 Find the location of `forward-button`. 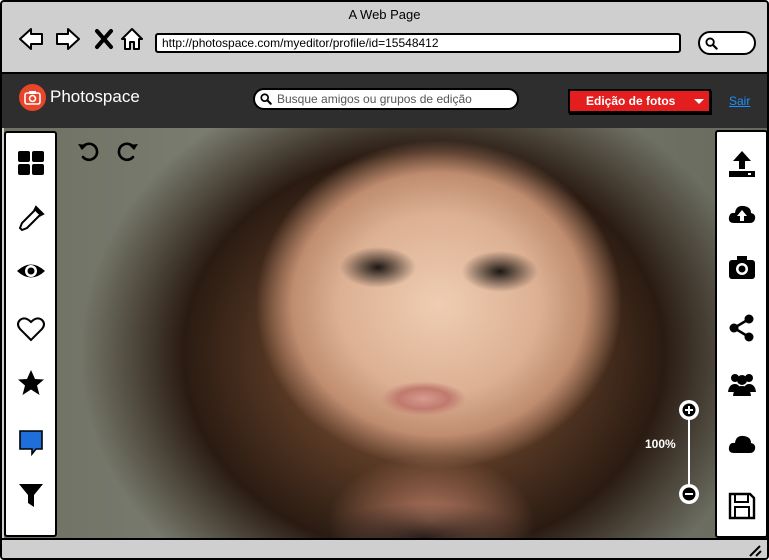

forward-button is located at coordinates (68, 39).